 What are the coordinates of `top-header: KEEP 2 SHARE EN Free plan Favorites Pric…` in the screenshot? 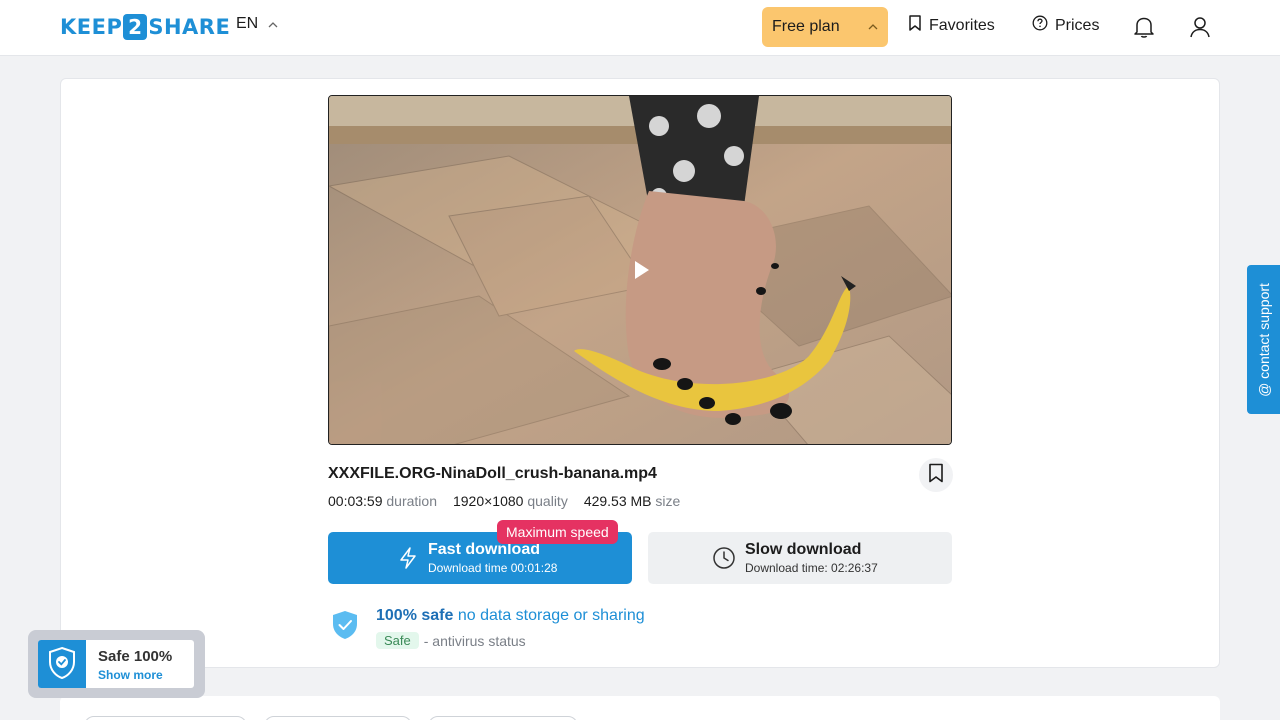 It's located at (640, 28).